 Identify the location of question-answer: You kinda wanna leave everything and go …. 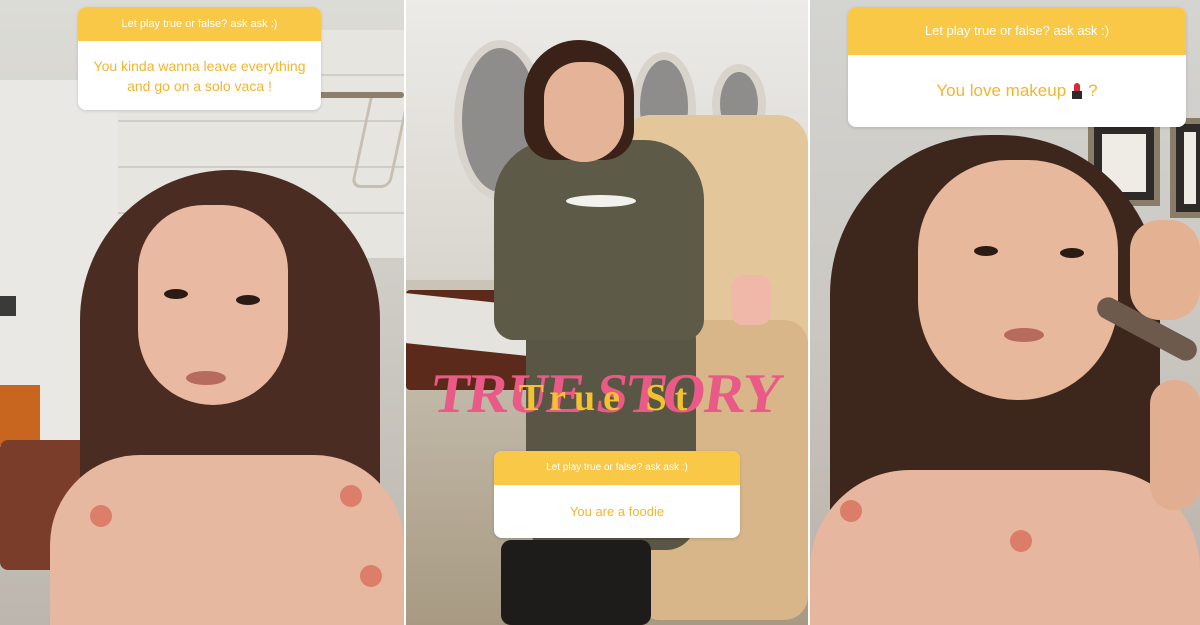
(199, 75).